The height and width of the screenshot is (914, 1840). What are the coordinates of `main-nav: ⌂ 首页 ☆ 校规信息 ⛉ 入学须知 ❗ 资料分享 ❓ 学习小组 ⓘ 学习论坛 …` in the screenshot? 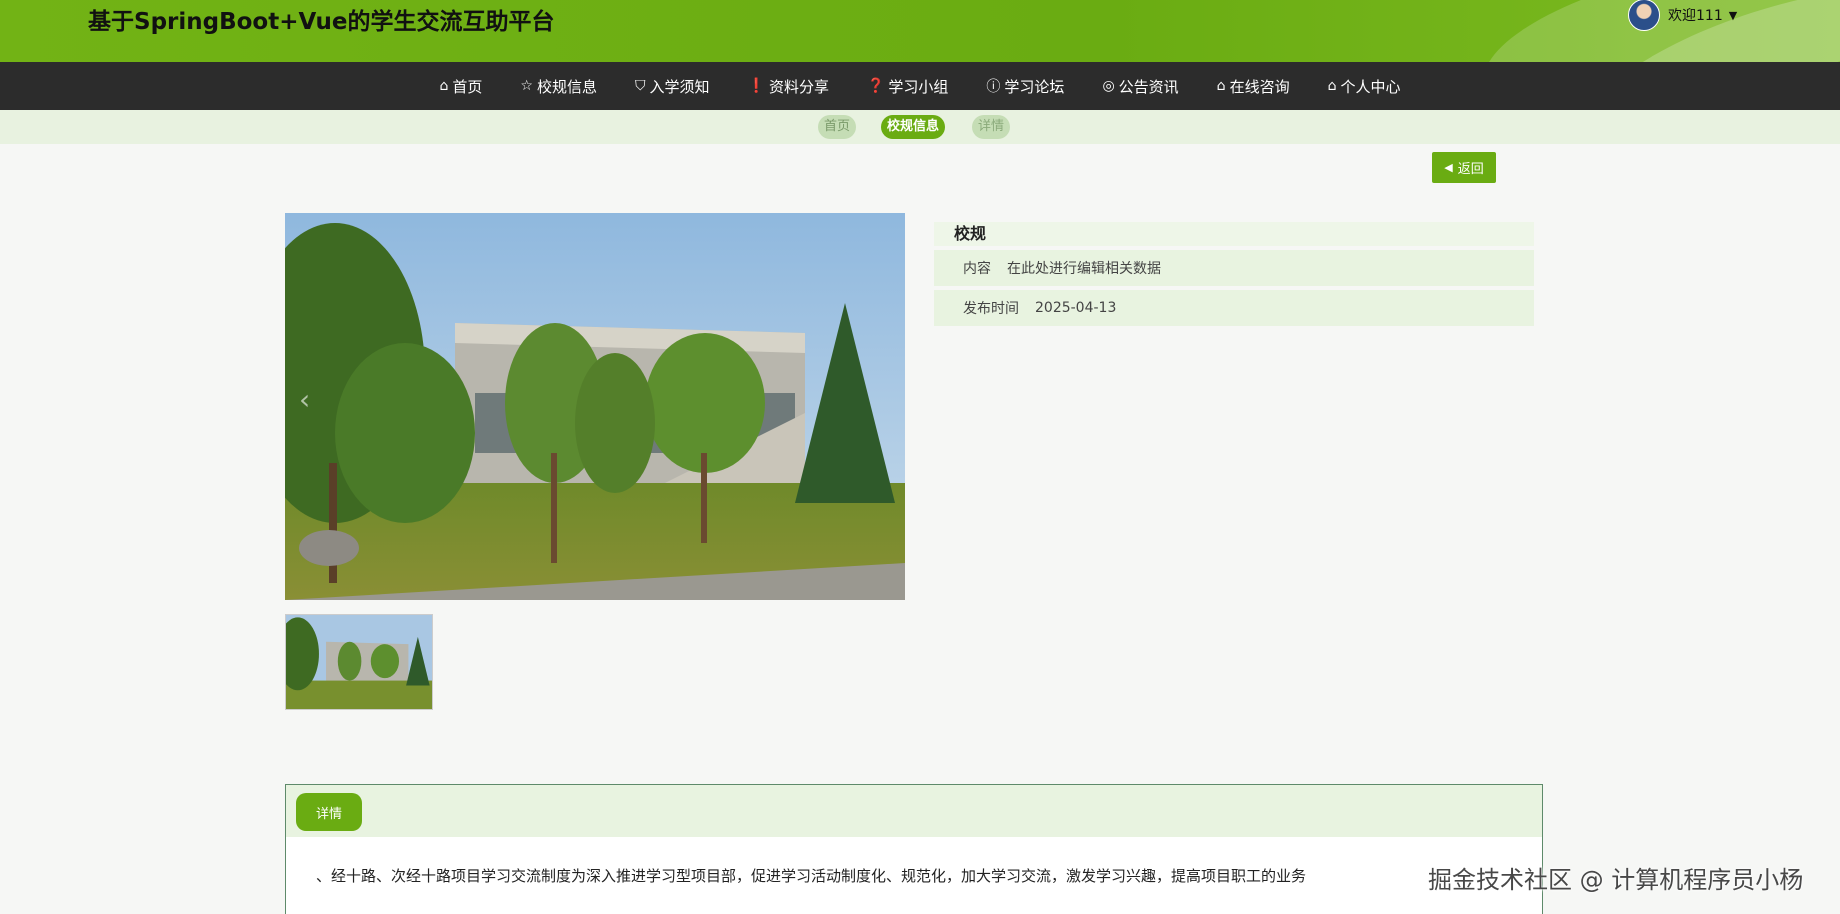 It's located at (920, 86).